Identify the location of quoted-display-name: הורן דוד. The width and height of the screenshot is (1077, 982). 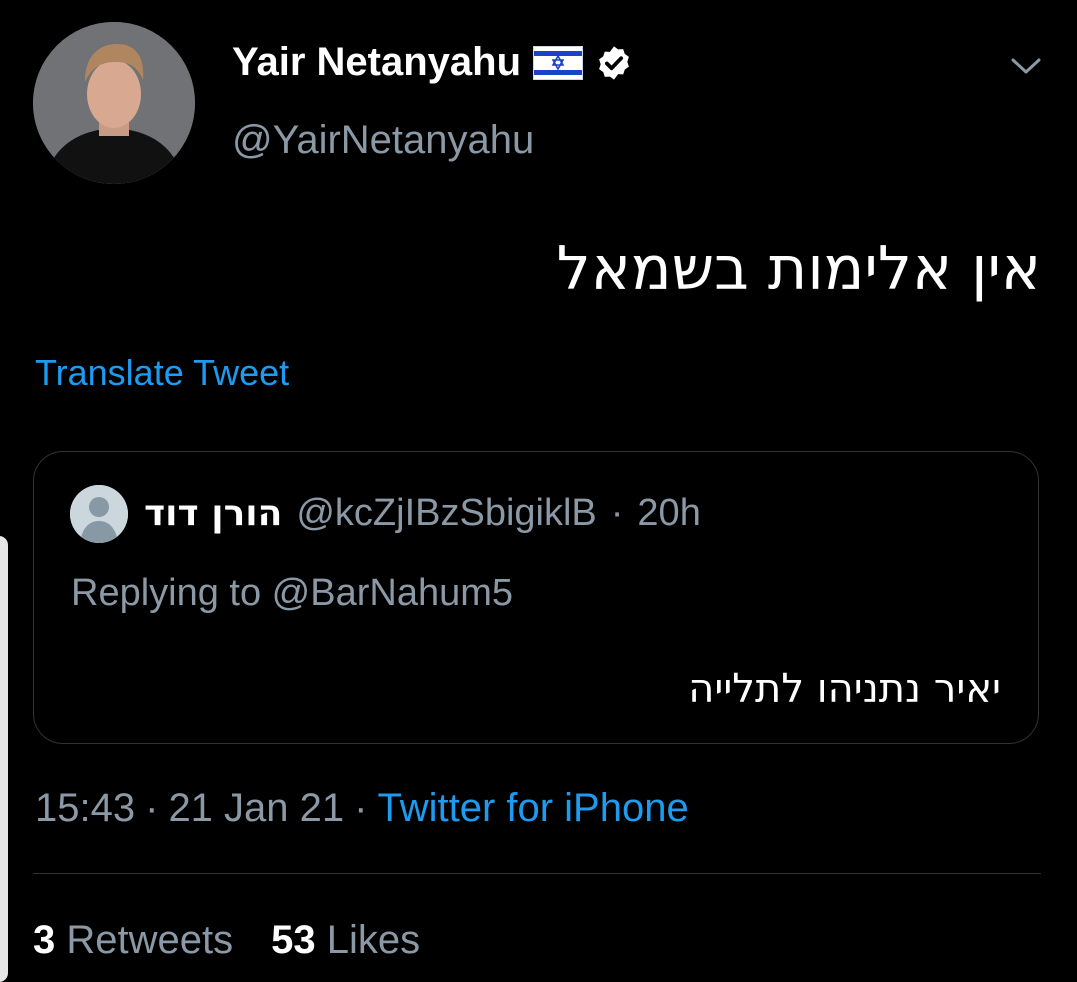
(213, 513).